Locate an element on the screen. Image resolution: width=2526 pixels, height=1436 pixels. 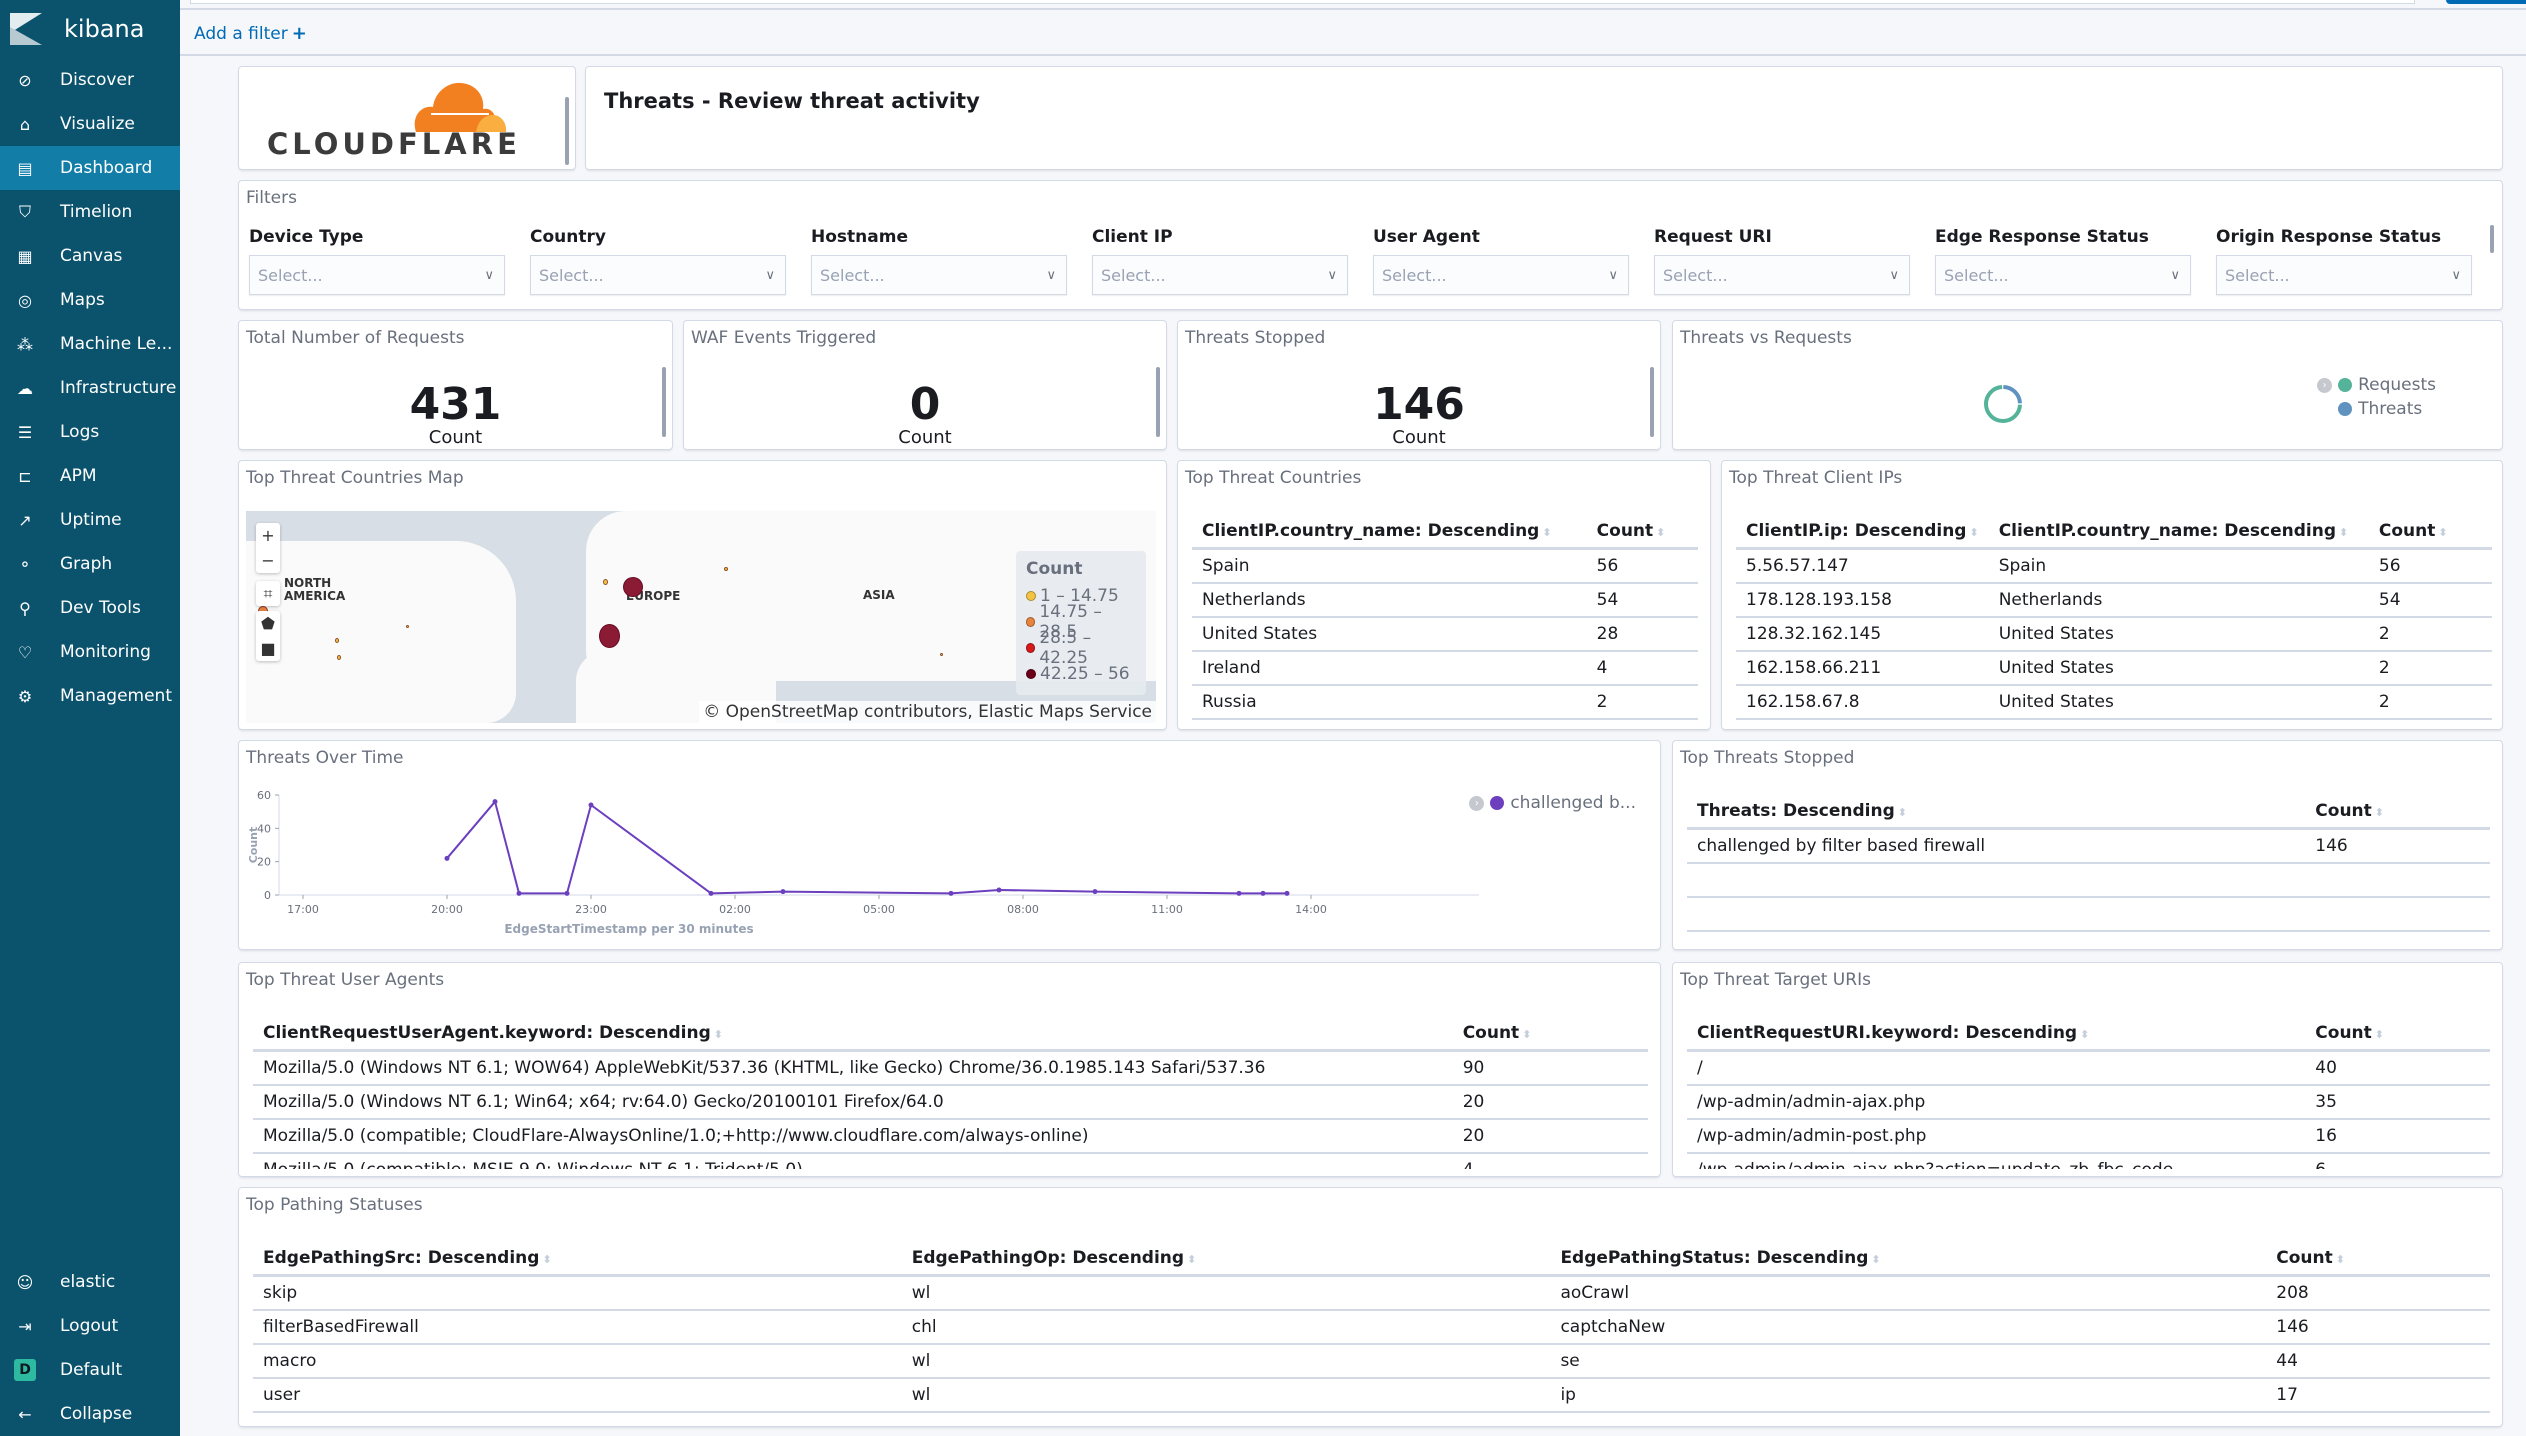
osm-link: © OpenStreetMap is located at coordinates (780, 712).